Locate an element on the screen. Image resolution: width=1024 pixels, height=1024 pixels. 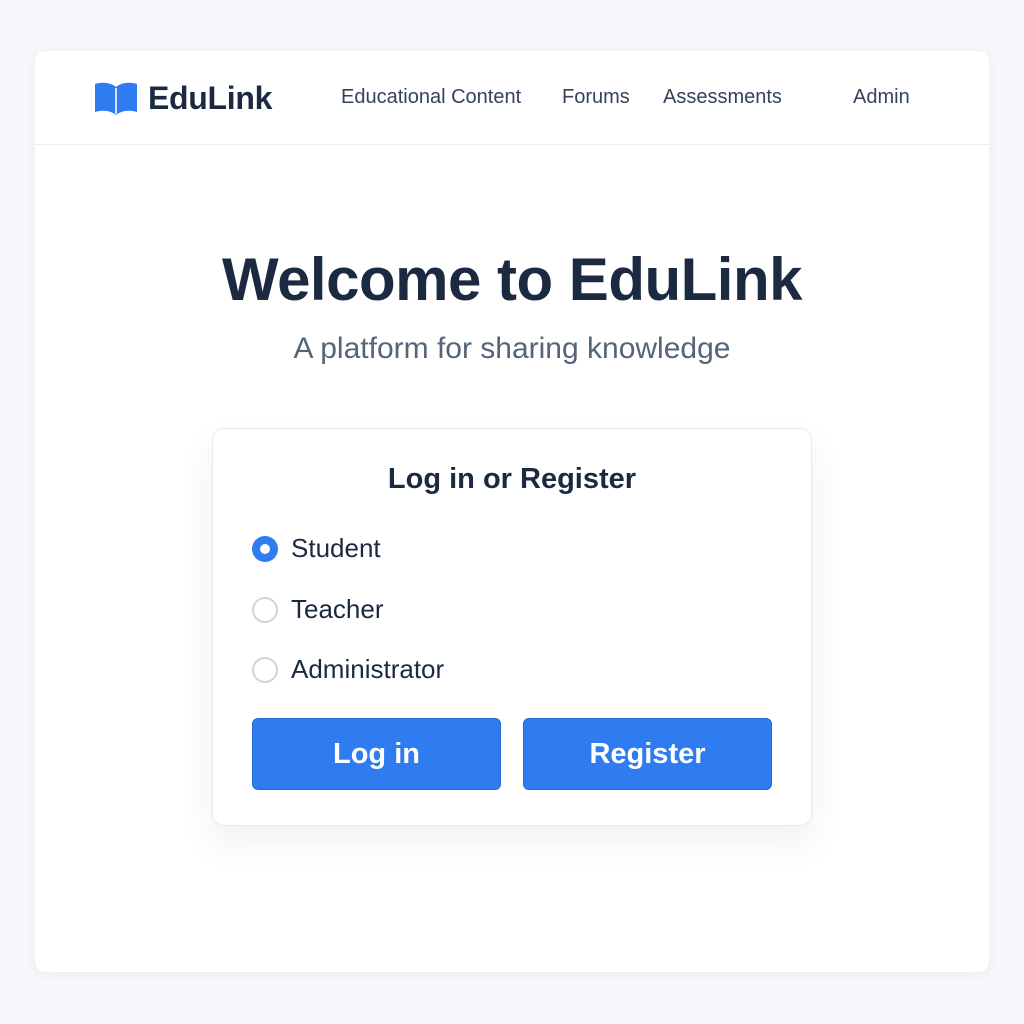
role-radio-student is located at coordinates (265, 548).